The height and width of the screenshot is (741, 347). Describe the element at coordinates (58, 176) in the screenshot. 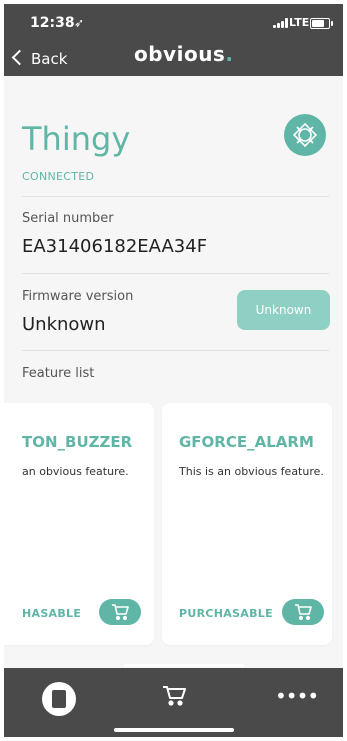

I see `connection-status: CONNECTED` at that location.